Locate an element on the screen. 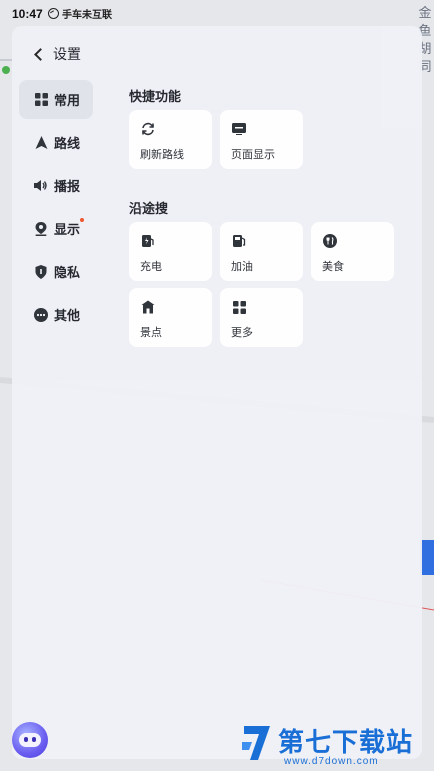 The width and height of the screenshot is (434, 771). sidebar-item-broadcast: 播报 is located at coordinates (56, 185).